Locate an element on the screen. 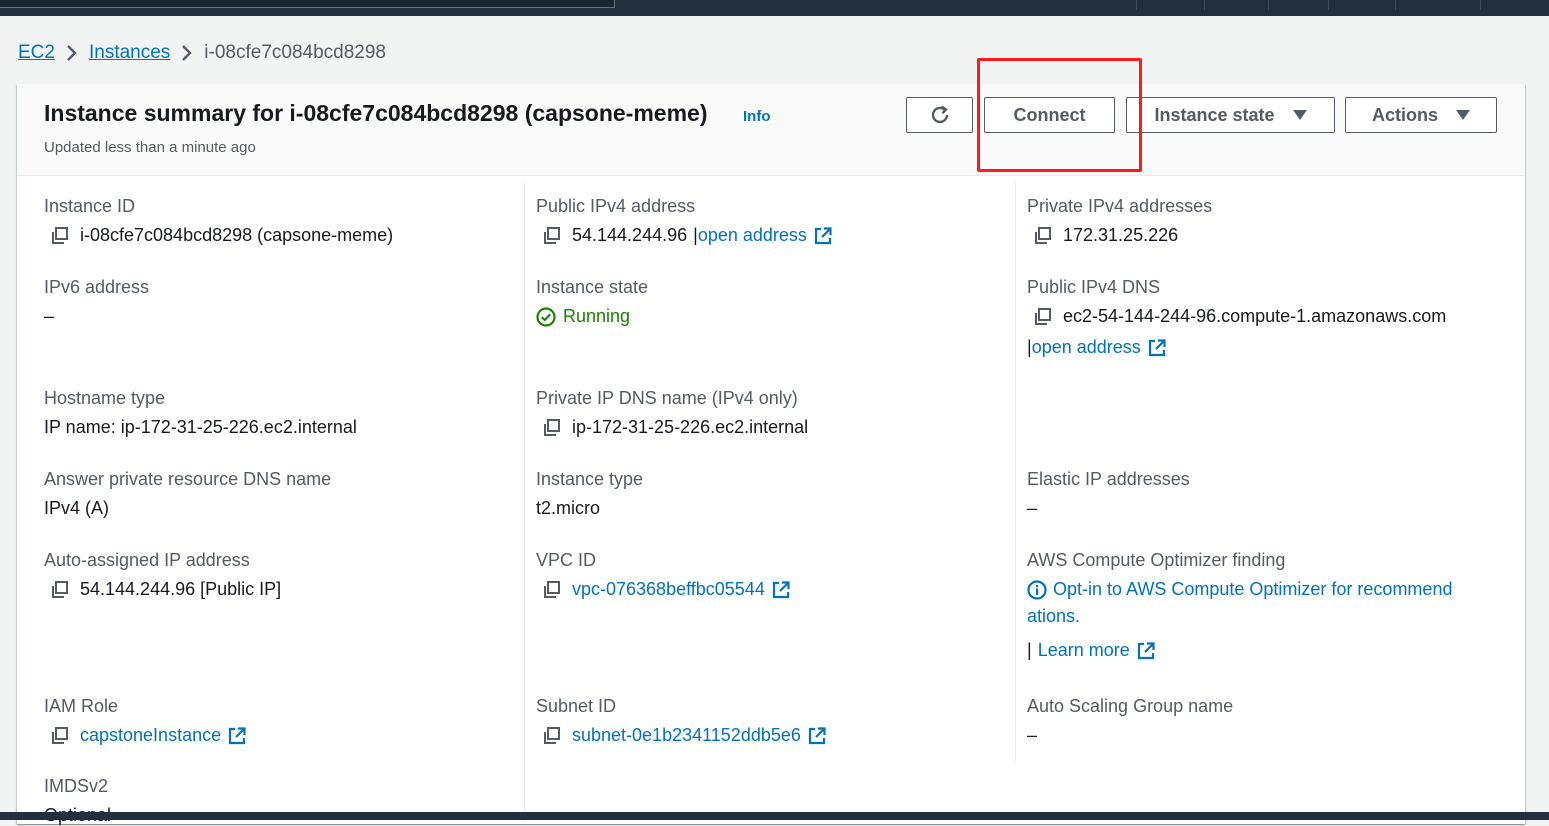 The image size is (1549, 826). instance-state-dropdown: Instance state is located at coordinates (1230, 115).